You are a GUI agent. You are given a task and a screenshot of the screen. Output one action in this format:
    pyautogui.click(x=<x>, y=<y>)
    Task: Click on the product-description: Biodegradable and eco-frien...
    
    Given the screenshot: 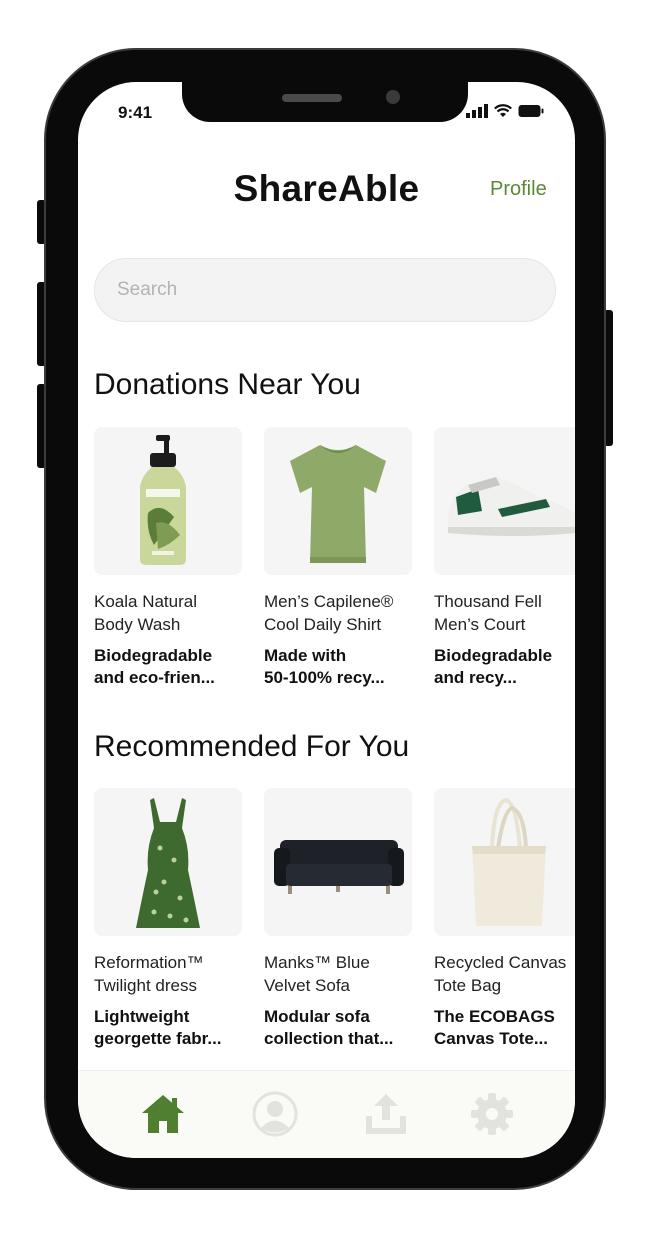 What is the action you would take?
    pyautogui.click(x=154, y=666)
    